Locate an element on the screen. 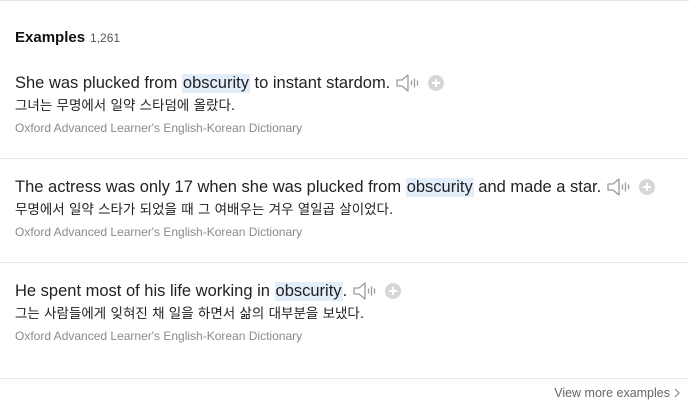 The width and height of the screenshot is (689, 409). sentence-text: . is located at coordinates (345, 290).